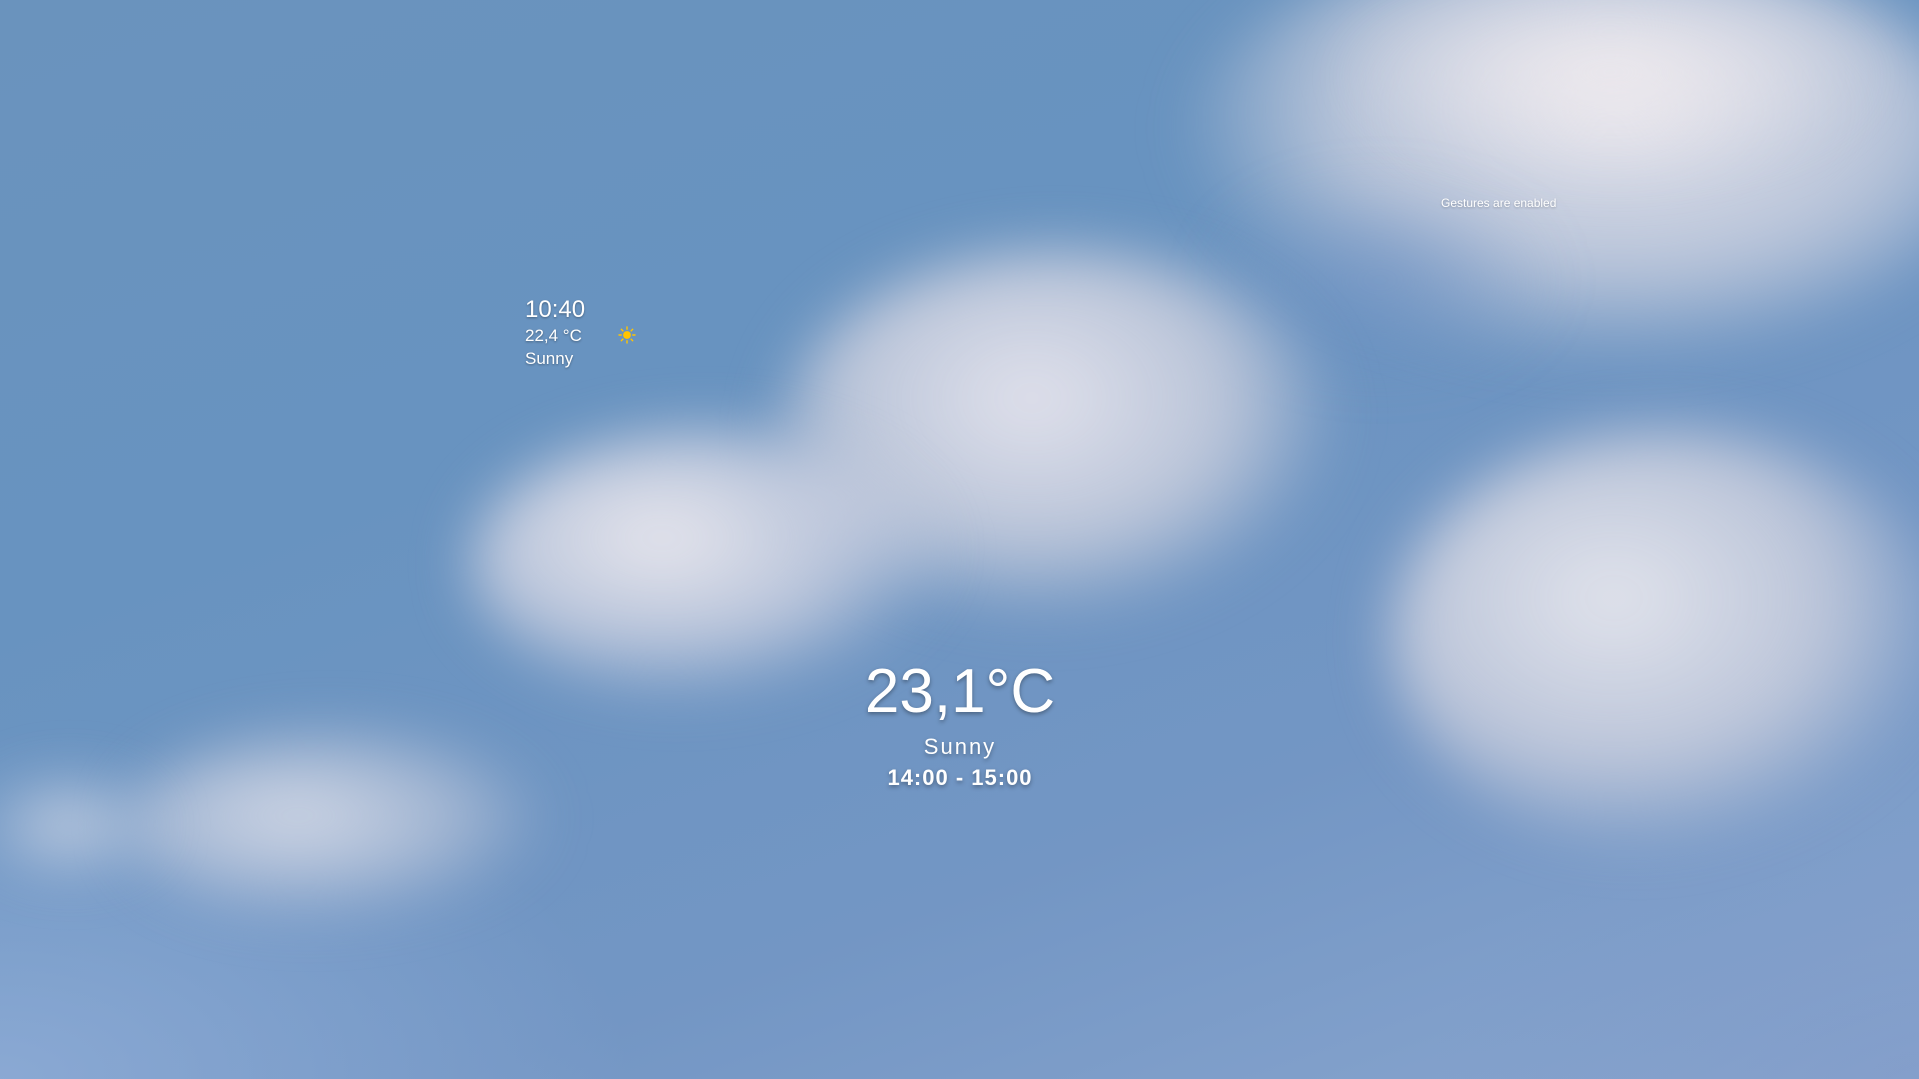 This screenshot has width=1919, height=1079. What do you see at coordinates (627, 335) in the screenshot?
I see `sun-icon` at bounding box center [627, 335].